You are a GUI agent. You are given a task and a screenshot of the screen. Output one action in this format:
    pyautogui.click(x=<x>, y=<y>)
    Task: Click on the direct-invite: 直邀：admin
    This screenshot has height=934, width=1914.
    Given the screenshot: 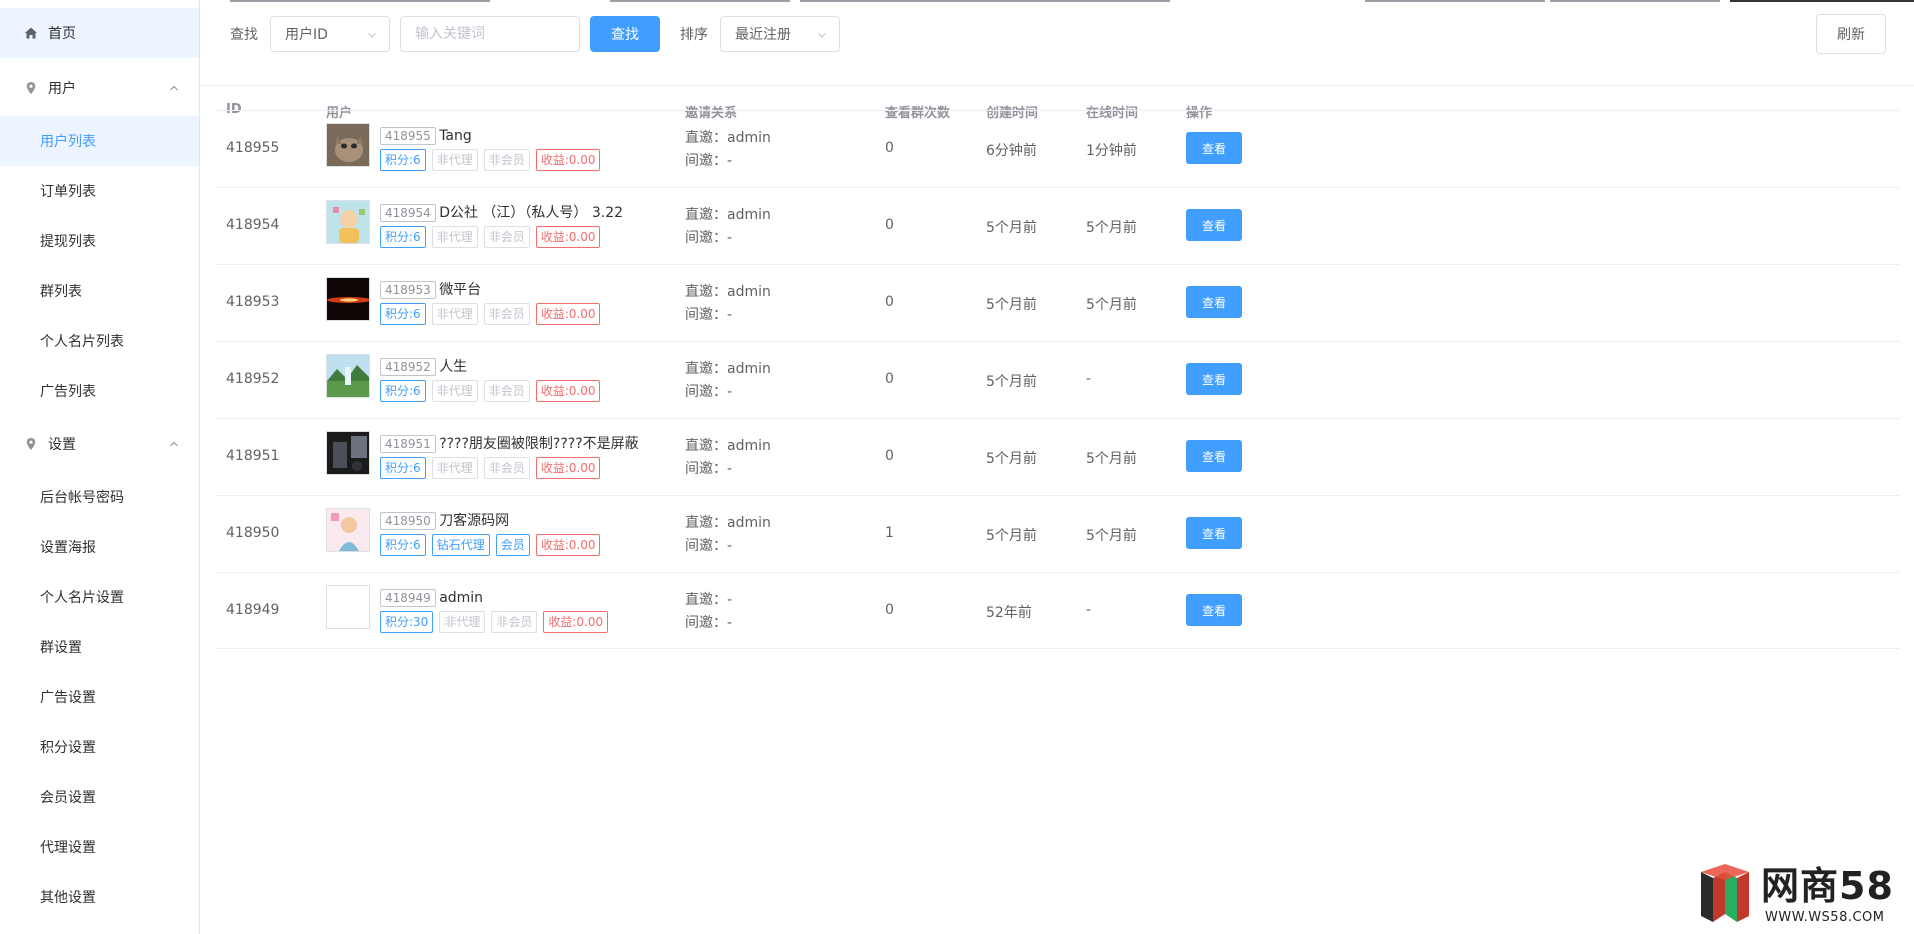 What is the action you would take?
    pyautogui.click(x=728, y=369)
    